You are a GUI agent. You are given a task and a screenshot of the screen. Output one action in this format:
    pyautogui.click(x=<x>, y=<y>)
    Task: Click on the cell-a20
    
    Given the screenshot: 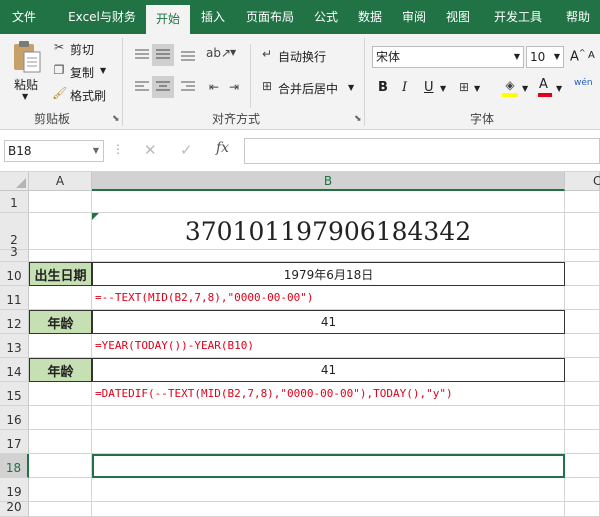 What is the action you would take?
    pyautogui.click(x=60, y=509)
    